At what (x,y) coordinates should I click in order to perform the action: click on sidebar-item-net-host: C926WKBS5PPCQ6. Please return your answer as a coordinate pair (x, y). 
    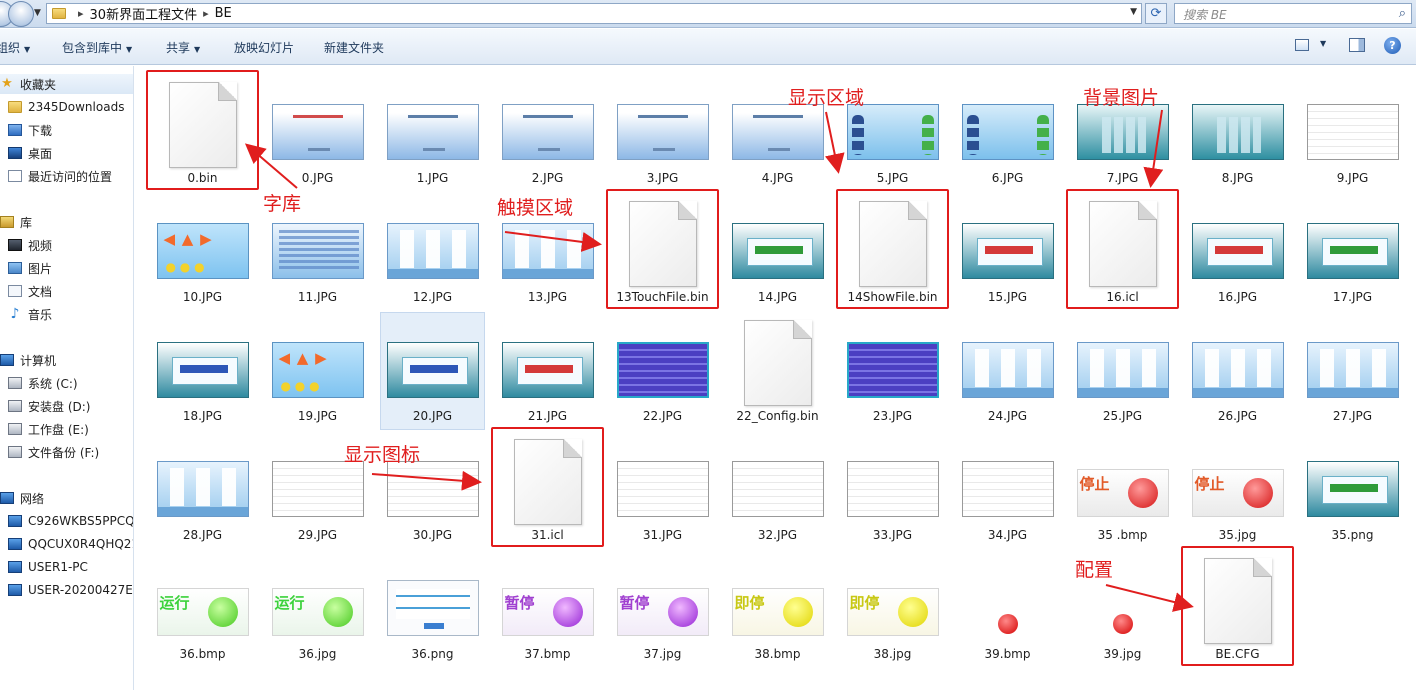
    Looking at the image, I should click on (70, 521).